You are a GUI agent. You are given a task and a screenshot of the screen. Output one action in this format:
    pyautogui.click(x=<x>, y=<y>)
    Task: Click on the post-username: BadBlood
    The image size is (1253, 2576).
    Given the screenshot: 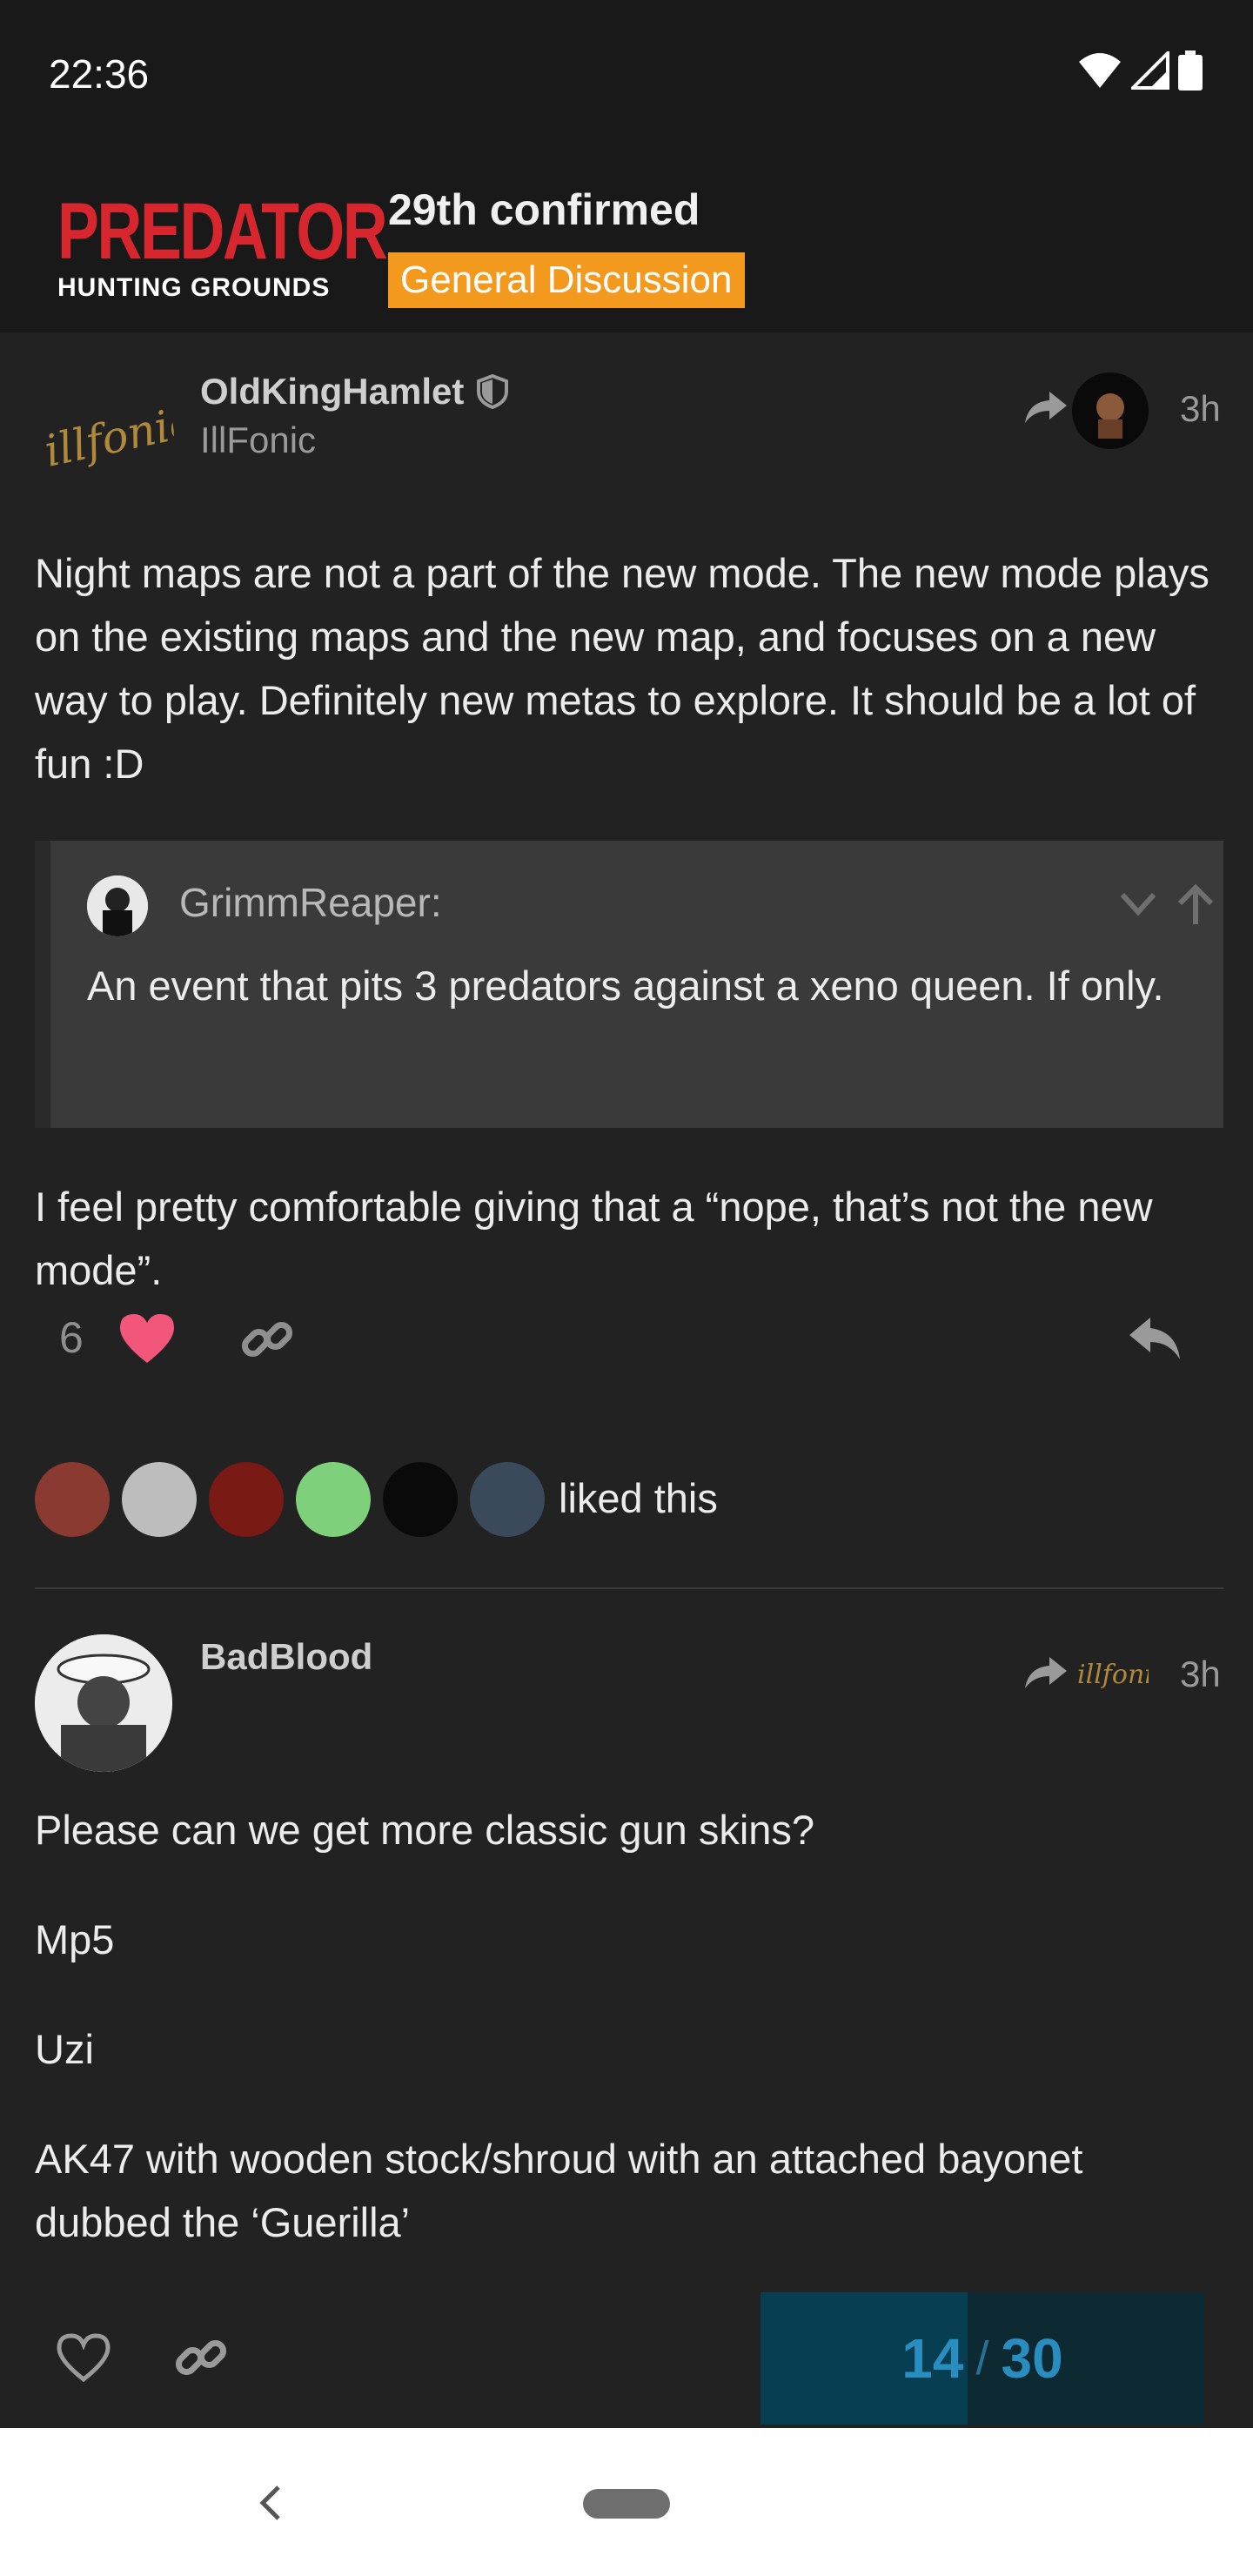 What is the action you would take?
    pyautogui.click(x=286, y=1657)
    